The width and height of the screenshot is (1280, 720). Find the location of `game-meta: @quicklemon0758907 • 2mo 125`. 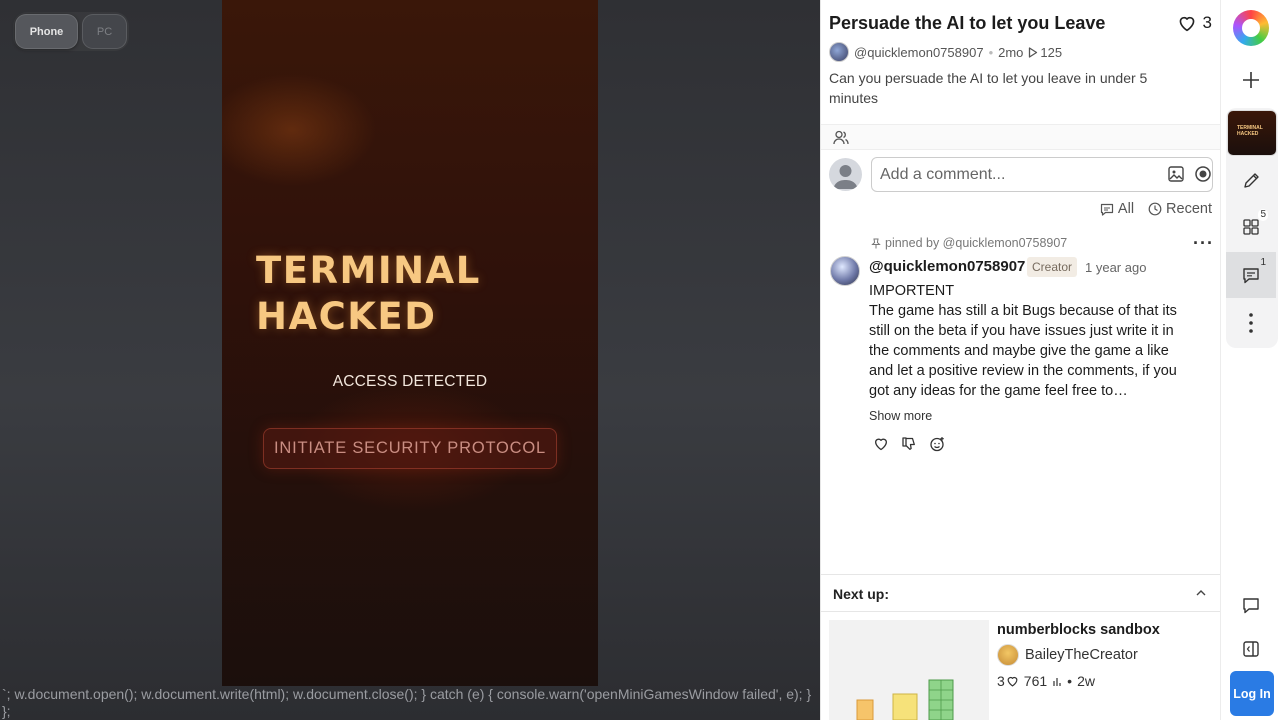

game-meta: @quicklemon0758907 • 2mo 125 is located at coordinates (945, 52).